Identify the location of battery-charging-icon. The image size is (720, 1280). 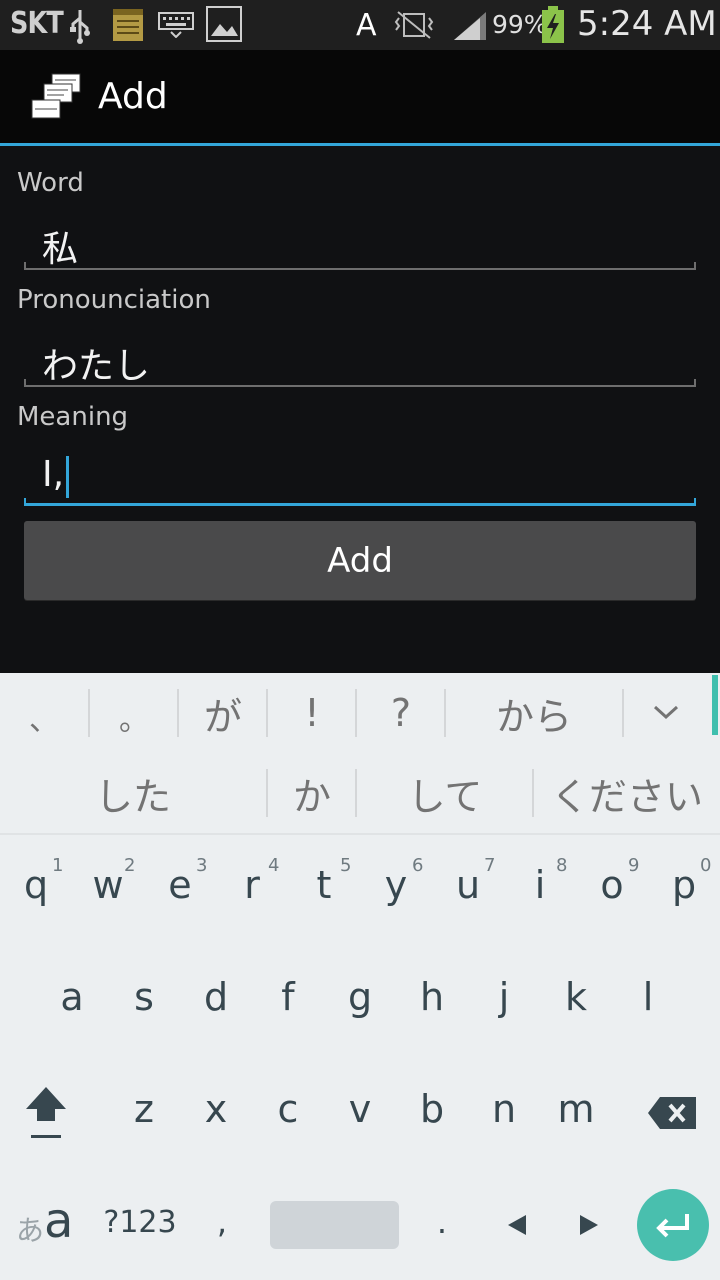
(553, 24).